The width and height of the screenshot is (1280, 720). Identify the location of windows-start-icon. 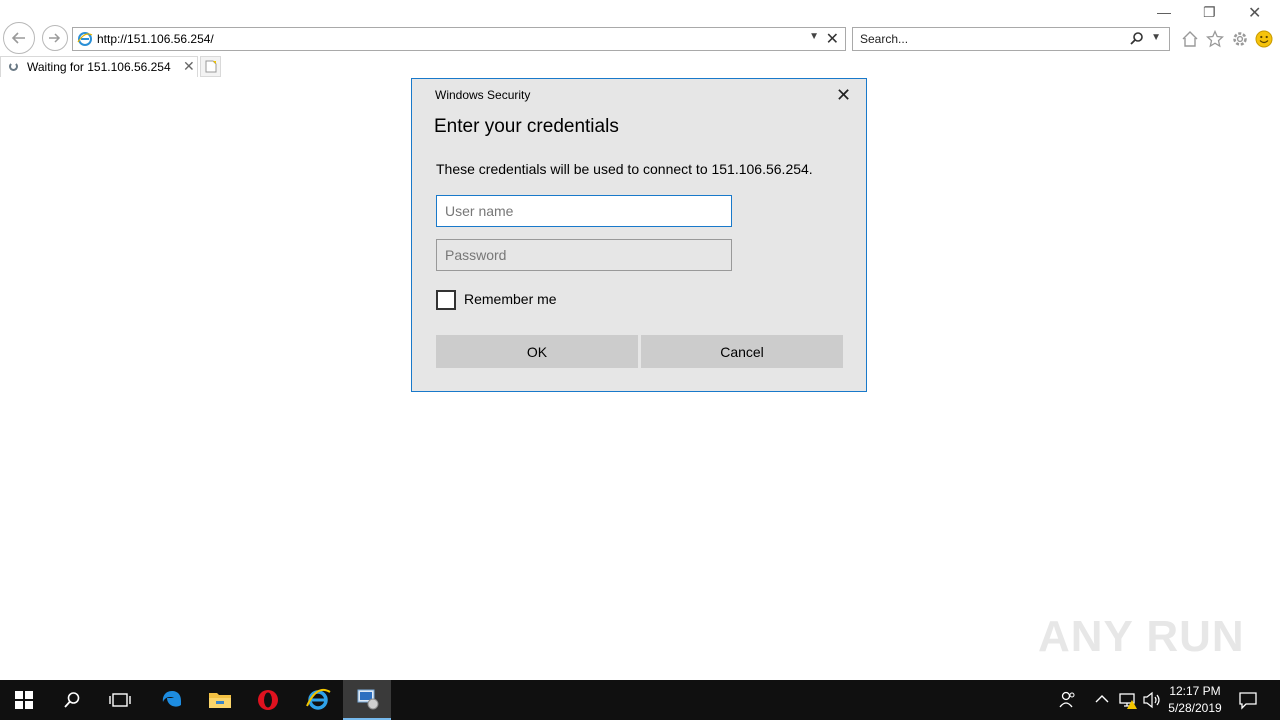
(24, 700).